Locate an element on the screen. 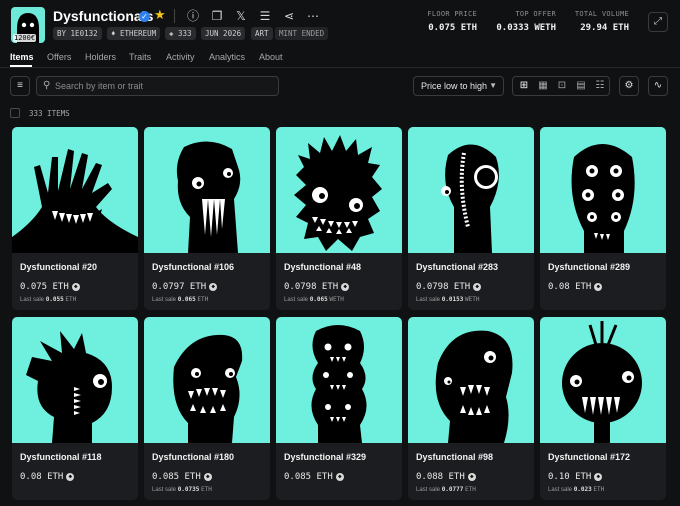 This screenshot has width=680, height=506. chip-chain: ♦ ETHEREUM is located at coordinates (134, 33).